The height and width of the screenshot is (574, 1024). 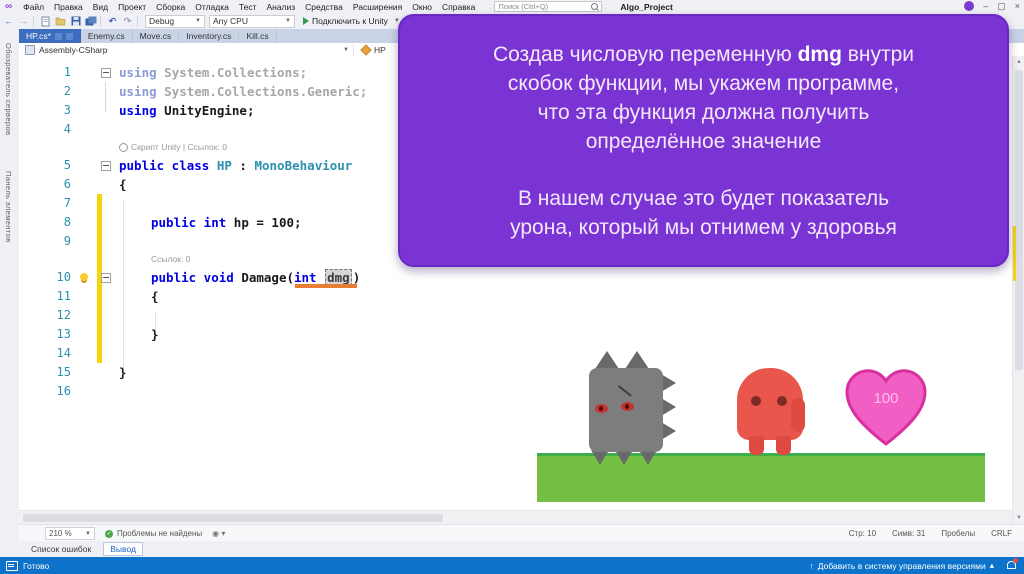 I want to click on save-all-icon, so click(x=90, y=21).